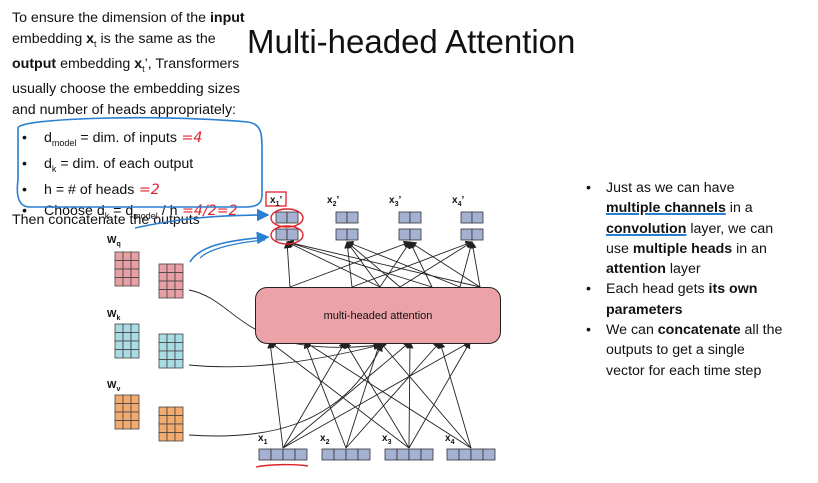  I want to click on output-label: x1’, so click(276, 201).